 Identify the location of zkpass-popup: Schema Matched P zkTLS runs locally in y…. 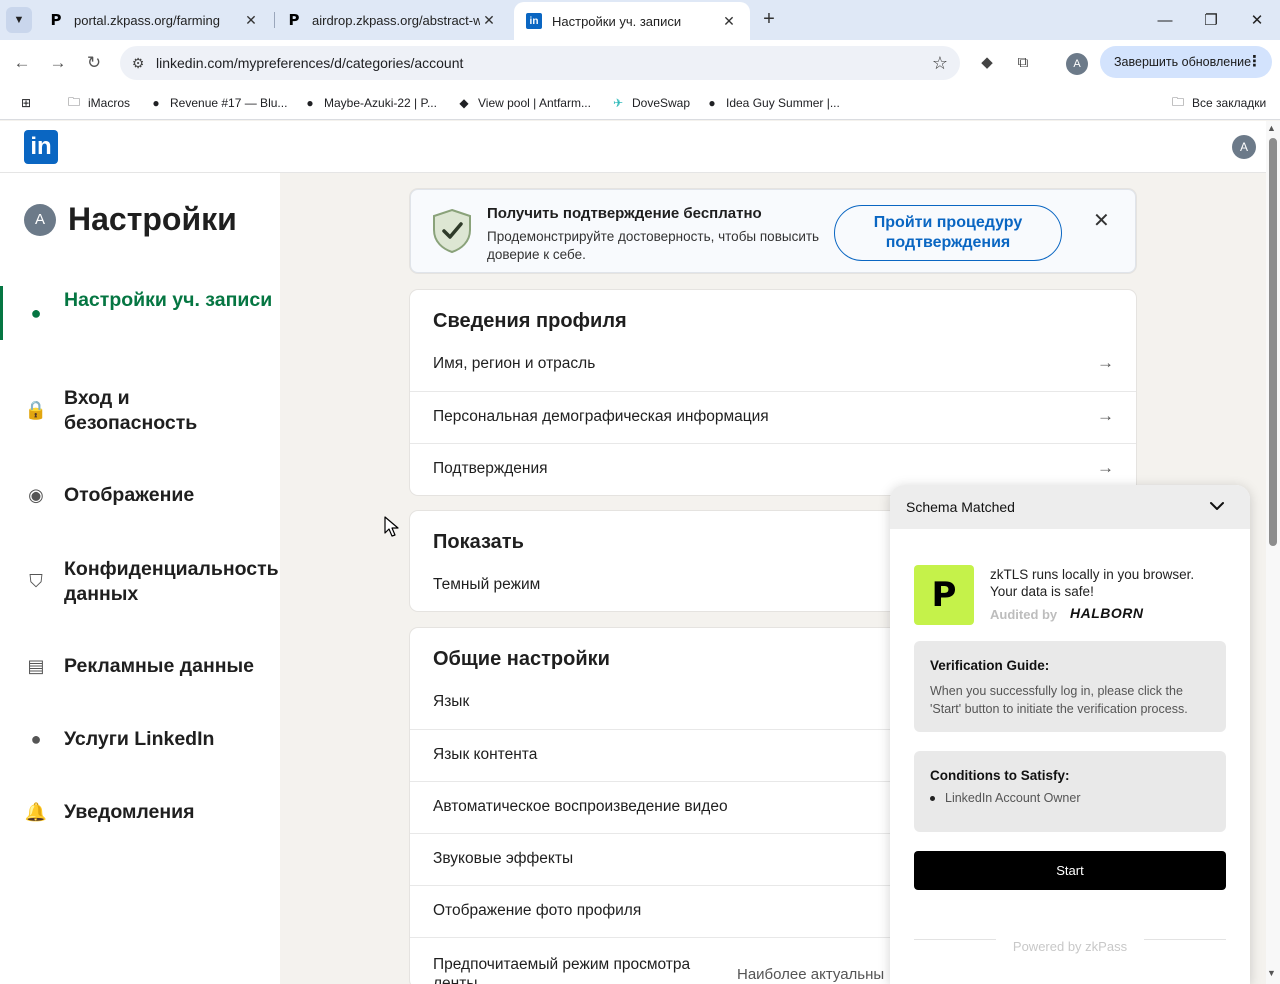
(1070, 734).